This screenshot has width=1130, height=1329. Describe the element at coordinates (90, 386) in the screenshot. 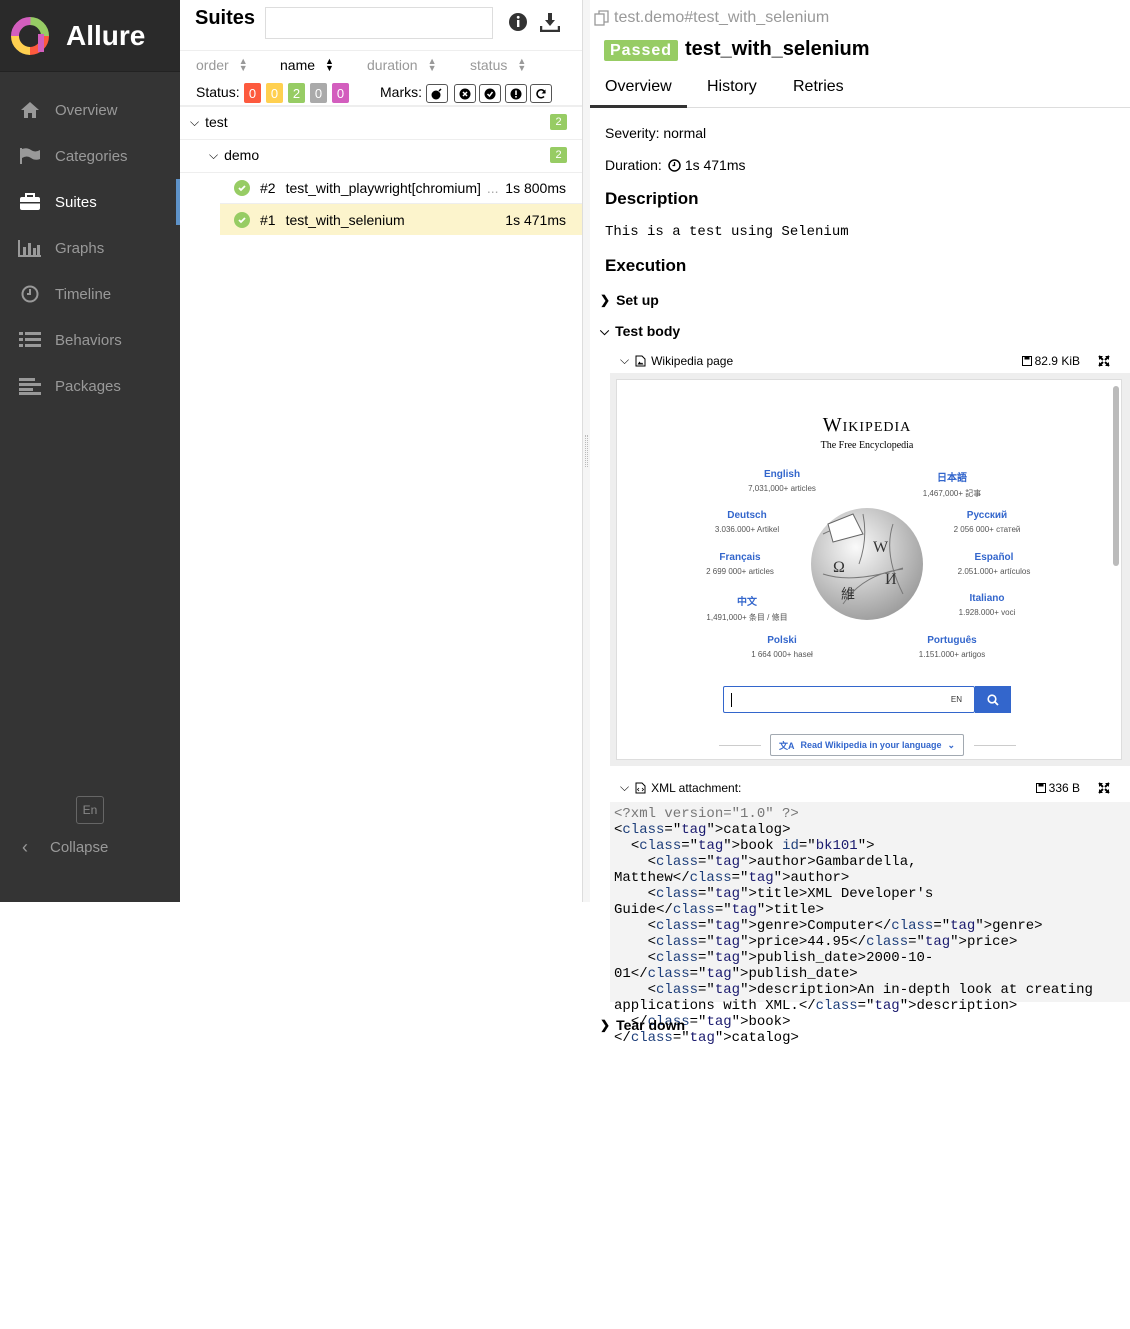

I see `sidebar-item-packages: Packages` at that location.